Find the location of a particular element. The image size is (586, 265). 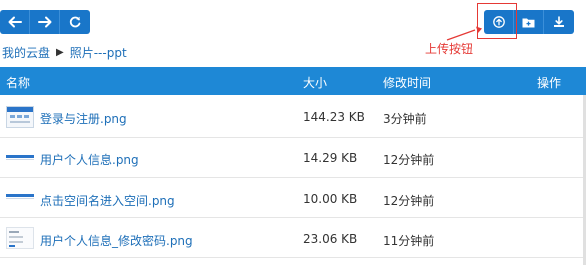

file-size: 14.29 KB is located at coordinates (330, 158).